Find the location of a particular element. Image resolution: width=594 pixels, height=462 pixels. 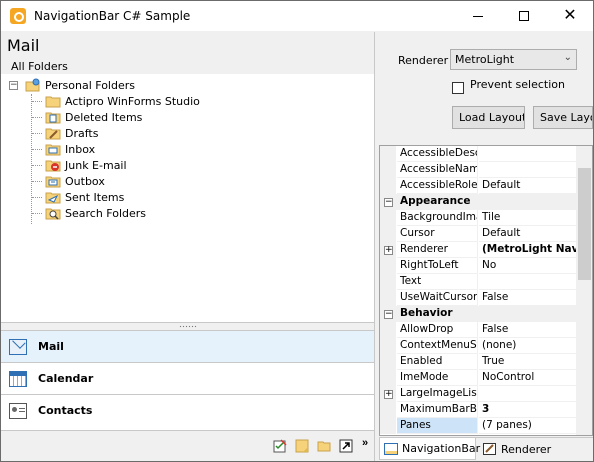

renderer-icon is located at coordinates (490, 449).